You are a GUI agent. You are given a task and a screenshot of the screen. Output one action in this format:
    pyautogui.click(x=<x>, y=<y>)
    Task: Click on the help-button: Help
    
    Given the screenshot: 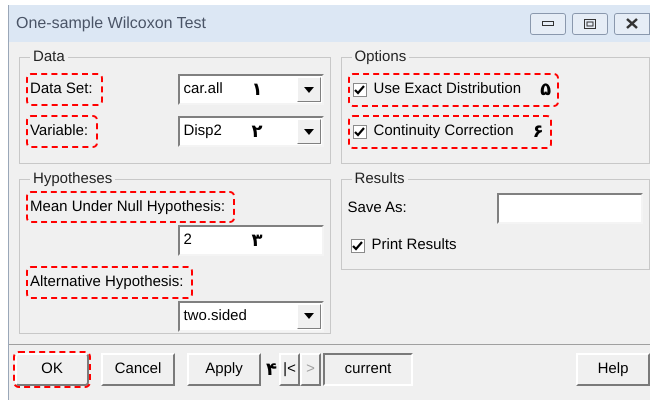 What is the action you would take?
    pyautogui.click(x=613, y=369)
    